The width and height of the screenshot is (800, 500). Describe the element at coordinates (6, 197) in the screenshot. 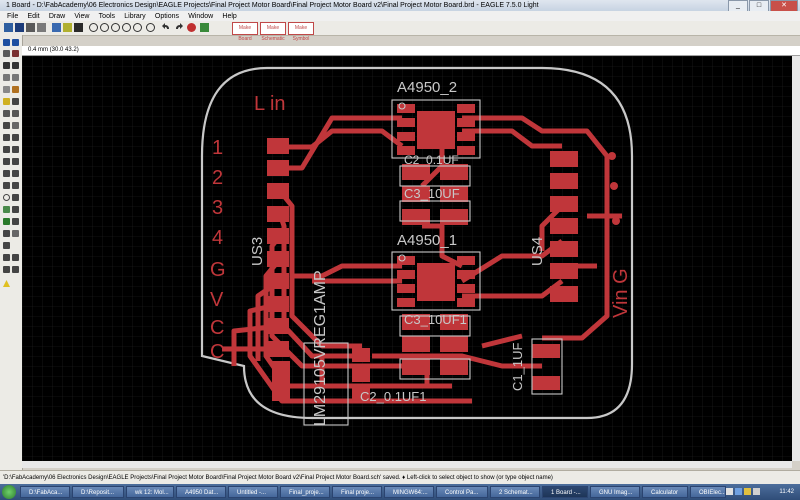

I see `circle-icon` at that location.